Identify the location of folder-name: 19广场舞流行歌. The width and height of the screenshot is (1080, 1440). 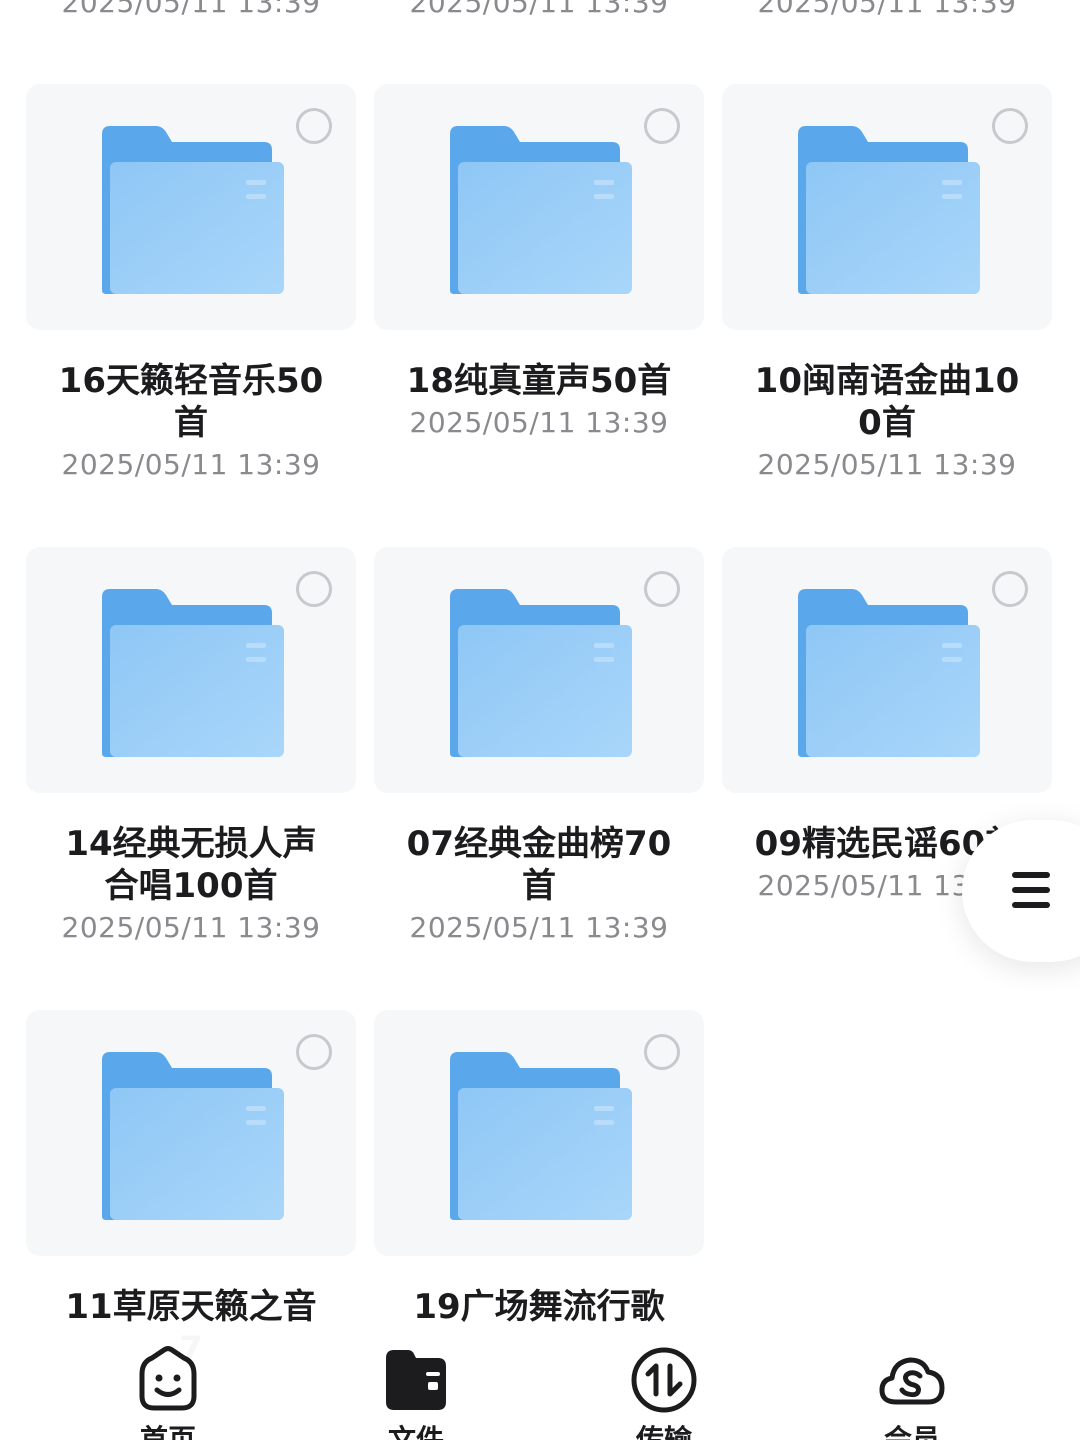
(539, 1307).